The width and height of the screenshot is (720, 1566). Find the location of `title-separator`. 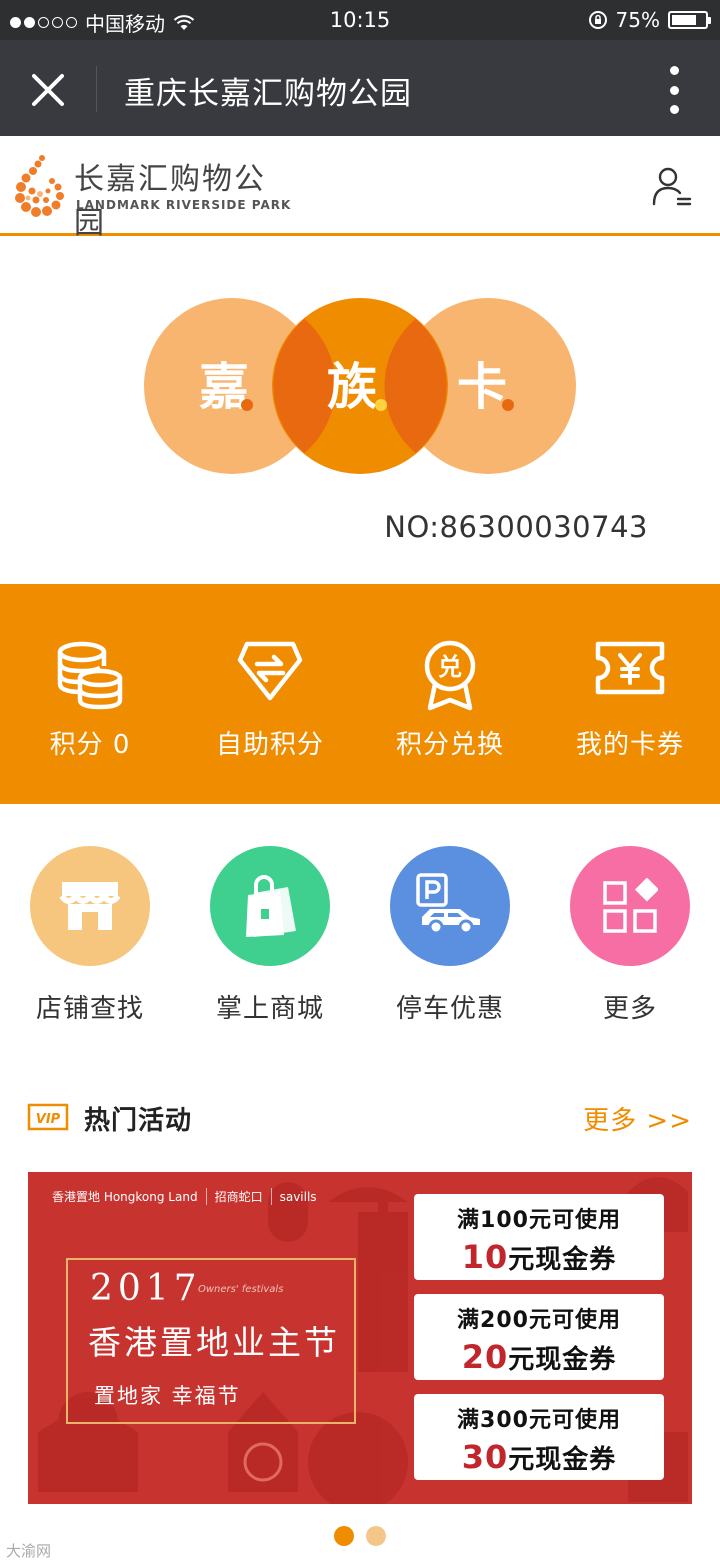

title-separator is located at coordinates (96, 89).